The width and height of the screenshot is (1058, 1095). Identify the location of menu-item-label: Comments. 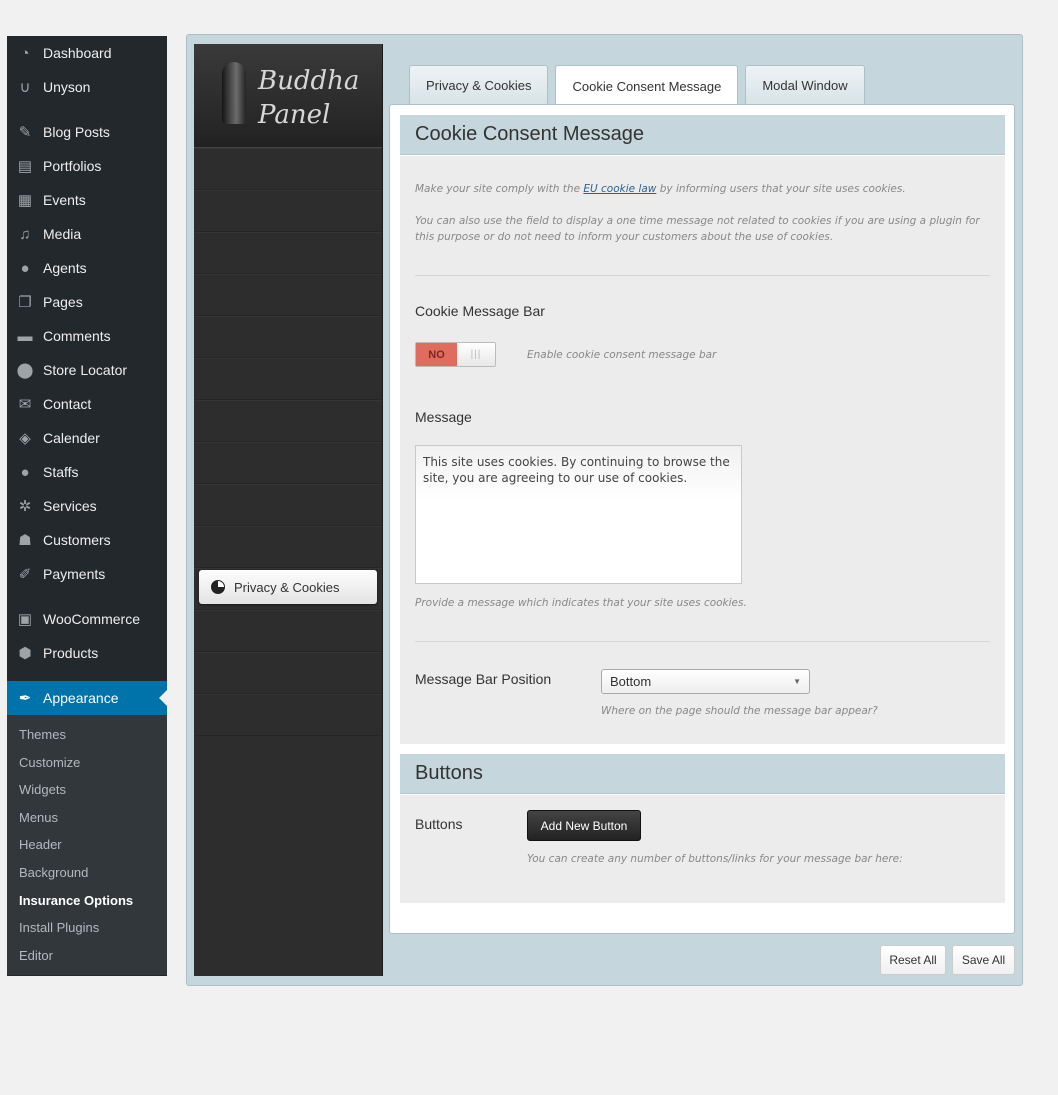
(77, 336).